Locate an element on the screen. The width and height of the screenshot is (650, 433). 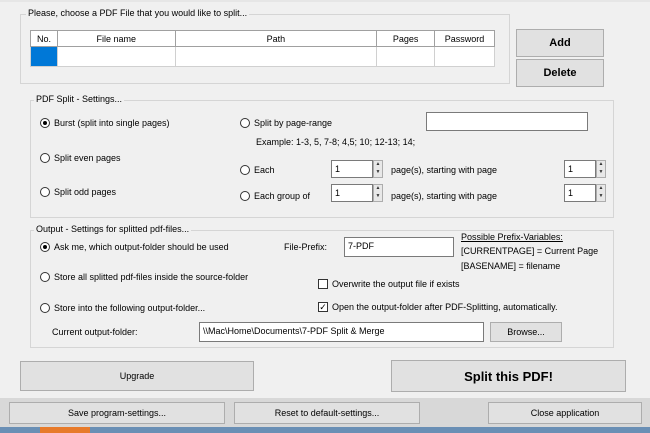
table-row is located at coordinates (262, 56).